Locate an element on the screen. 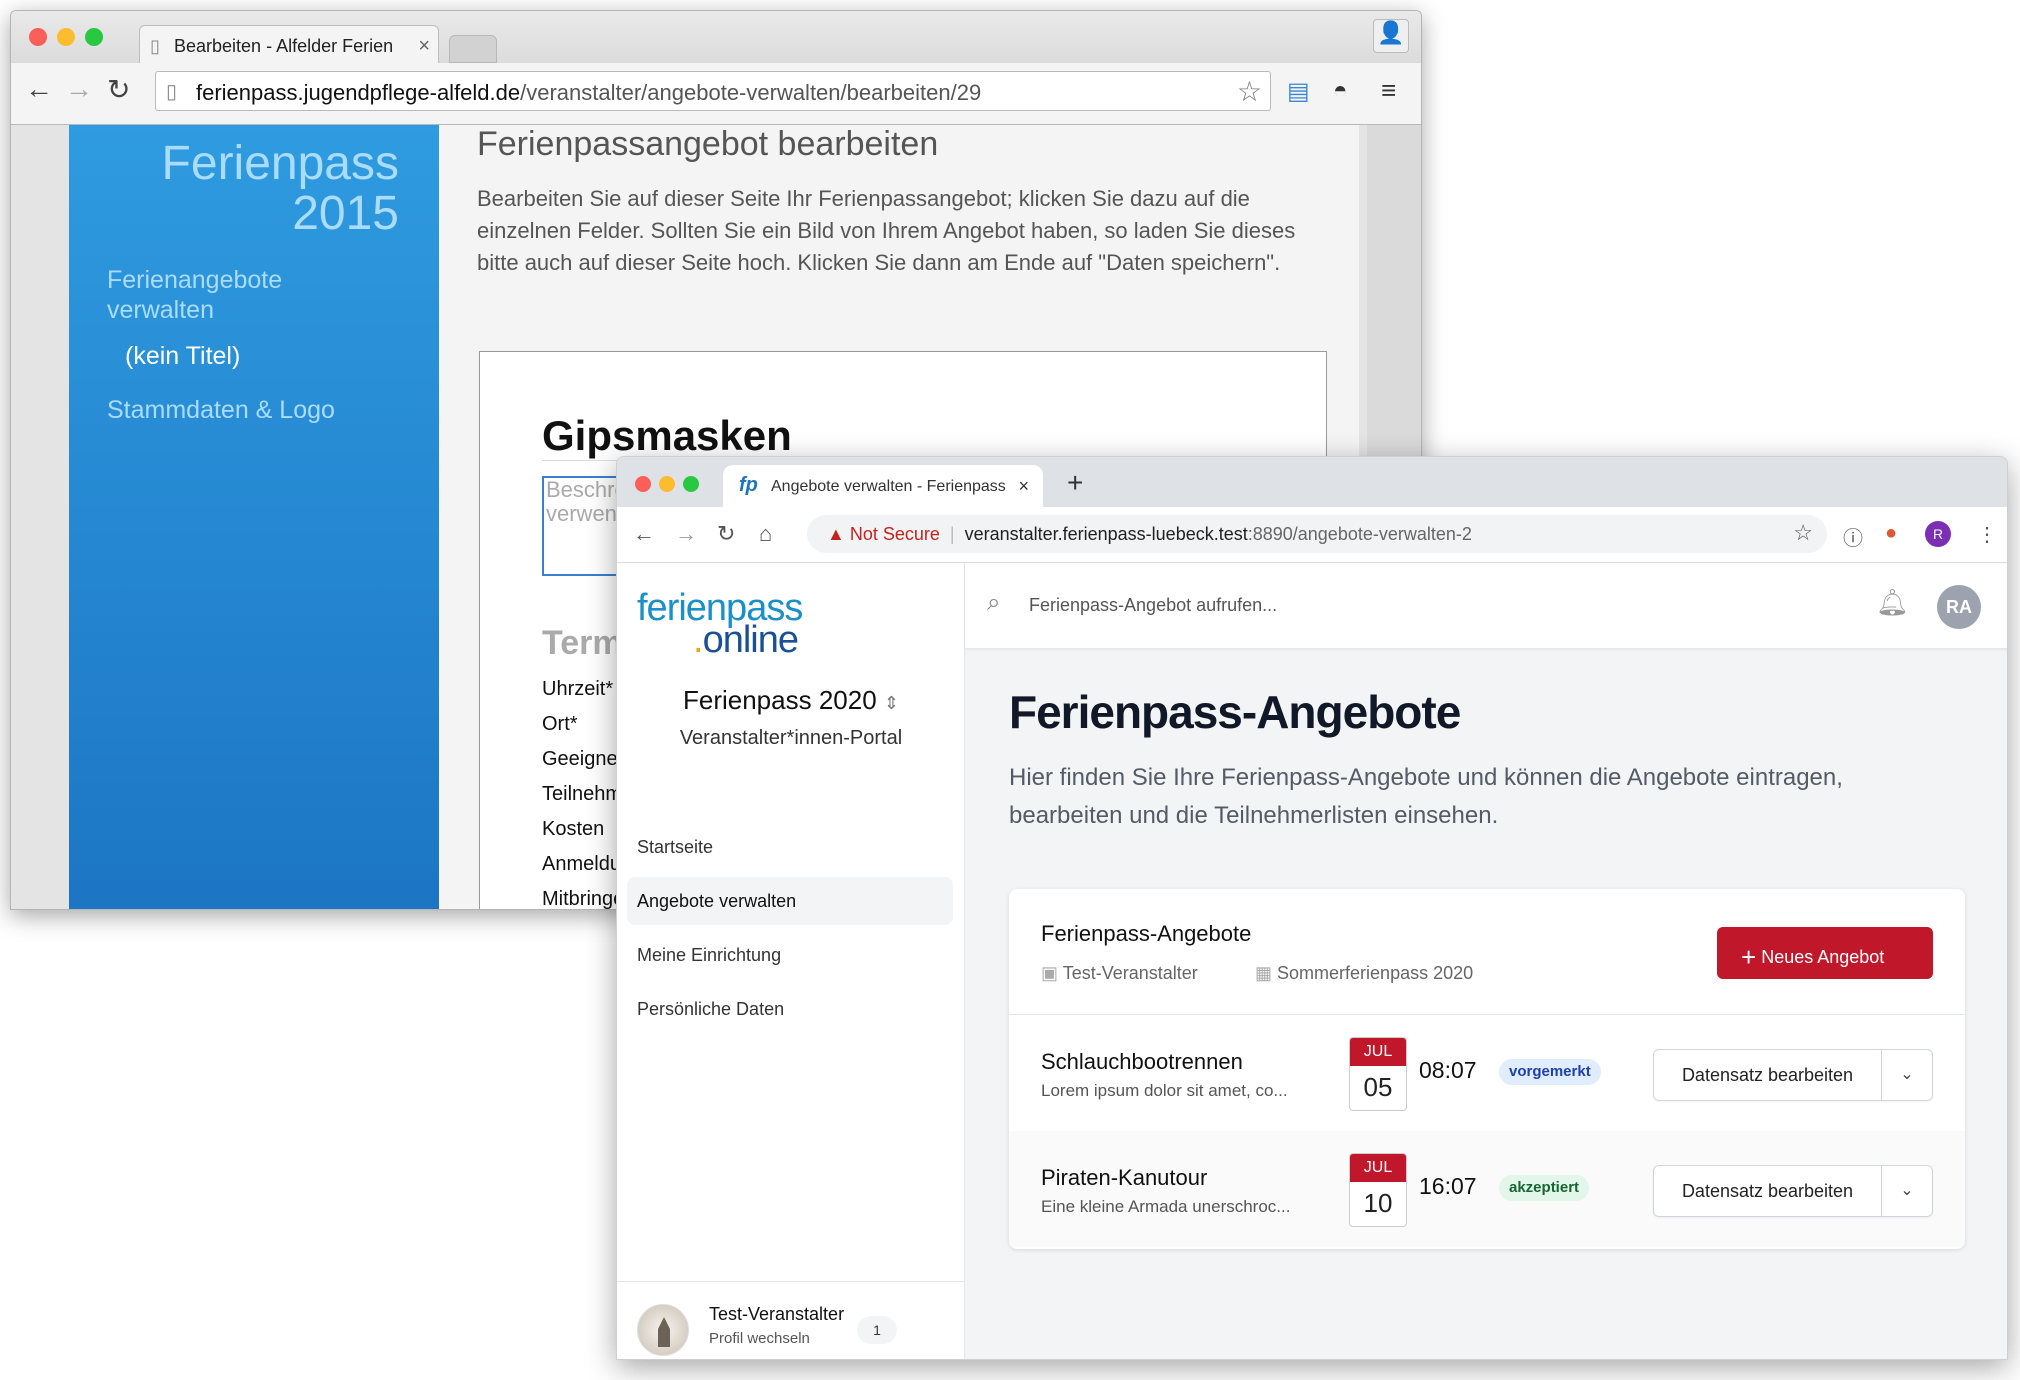 Image resolution: width=2020 pixels, height=1380 pixels. tab-title: Bearbeiten - Alfelder Ferien is located at coordinates (284, 46).